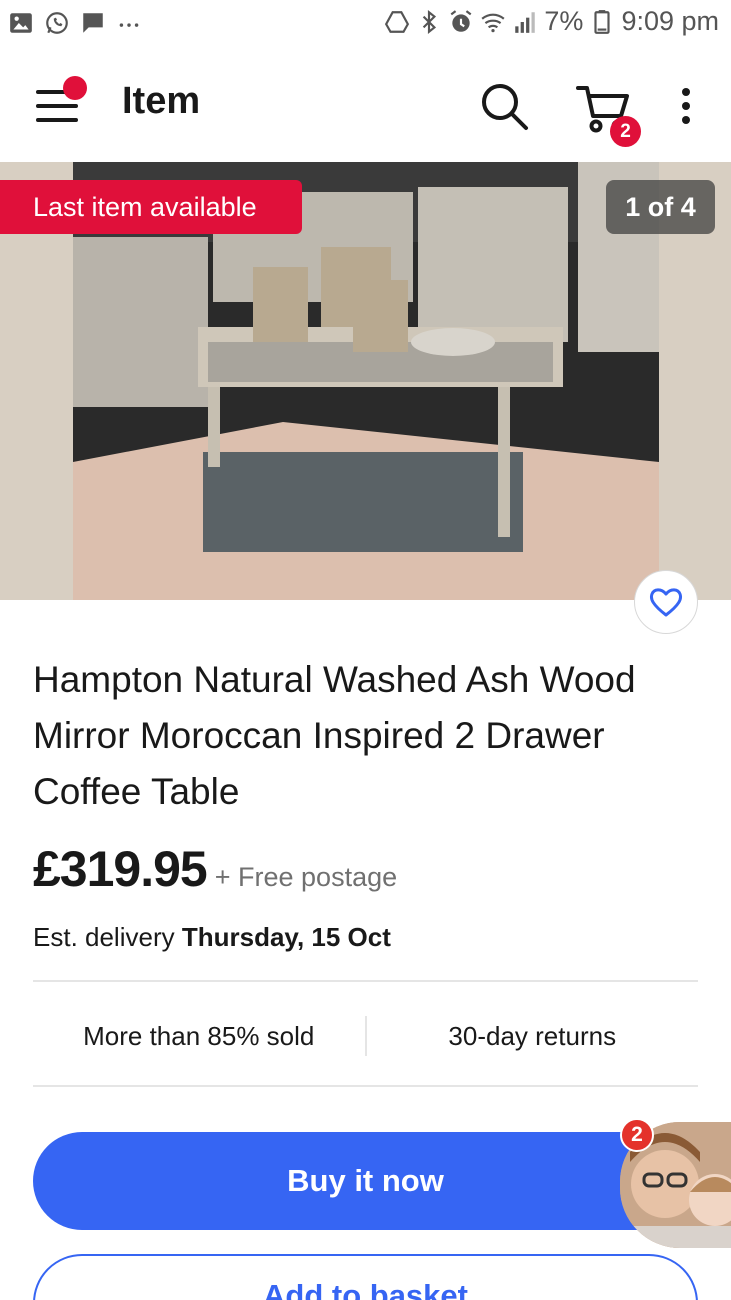 This screenshot has width=731, height=1300. What do you see at coordinates (199, 1035) in the screenshot?
I see `sold-percentage: More than 85% sold` at bounding box center [199, 1035].